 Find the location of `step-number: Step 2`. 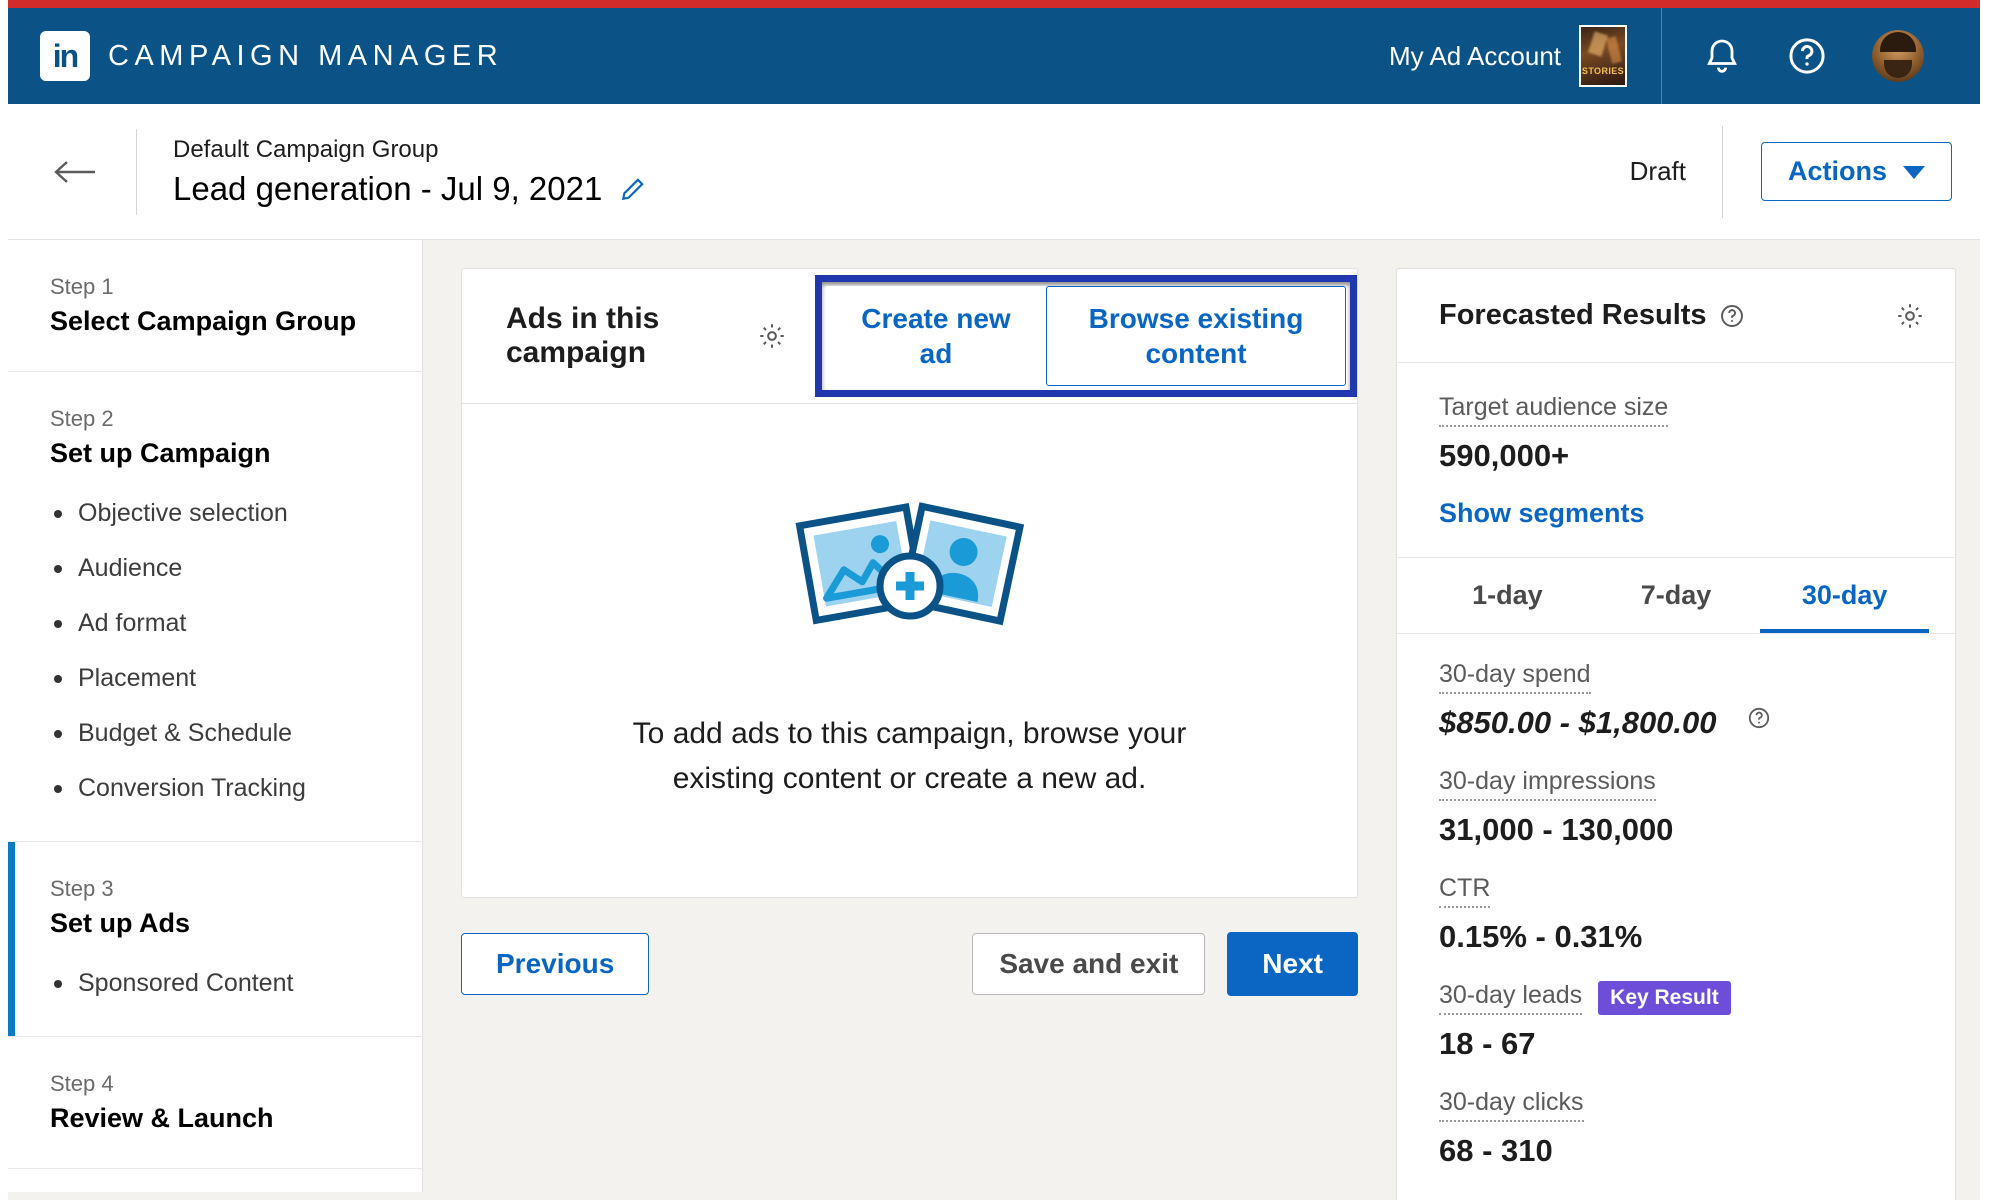

step-number: Step 2 is located at coordinates (82, 418).